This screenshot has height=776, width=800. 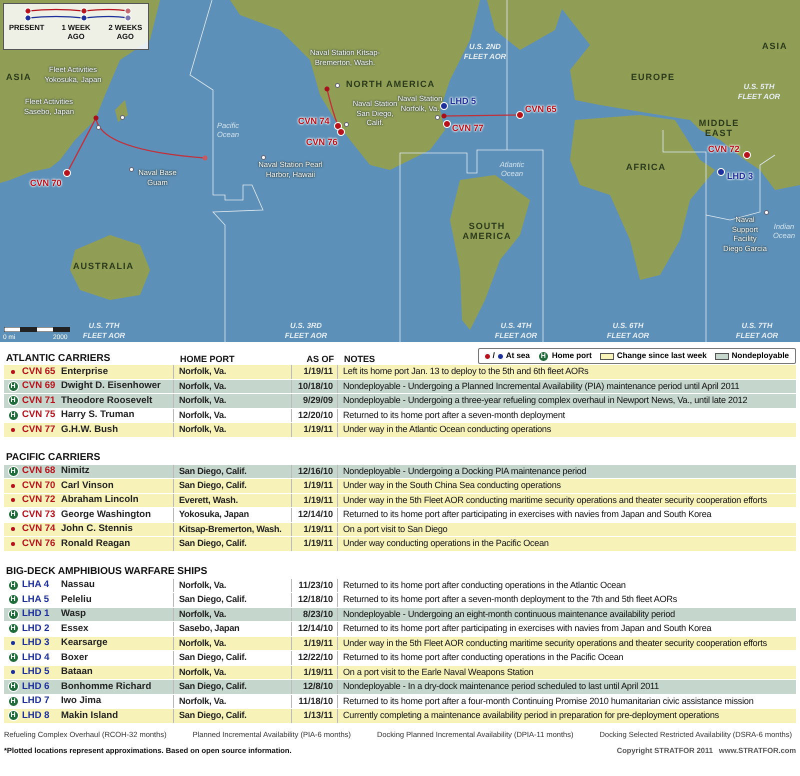 What do you see at coordinates (39, 430) in the screenshot?
I see `hull-number: CVN 77` at bounding box center [39, 430].